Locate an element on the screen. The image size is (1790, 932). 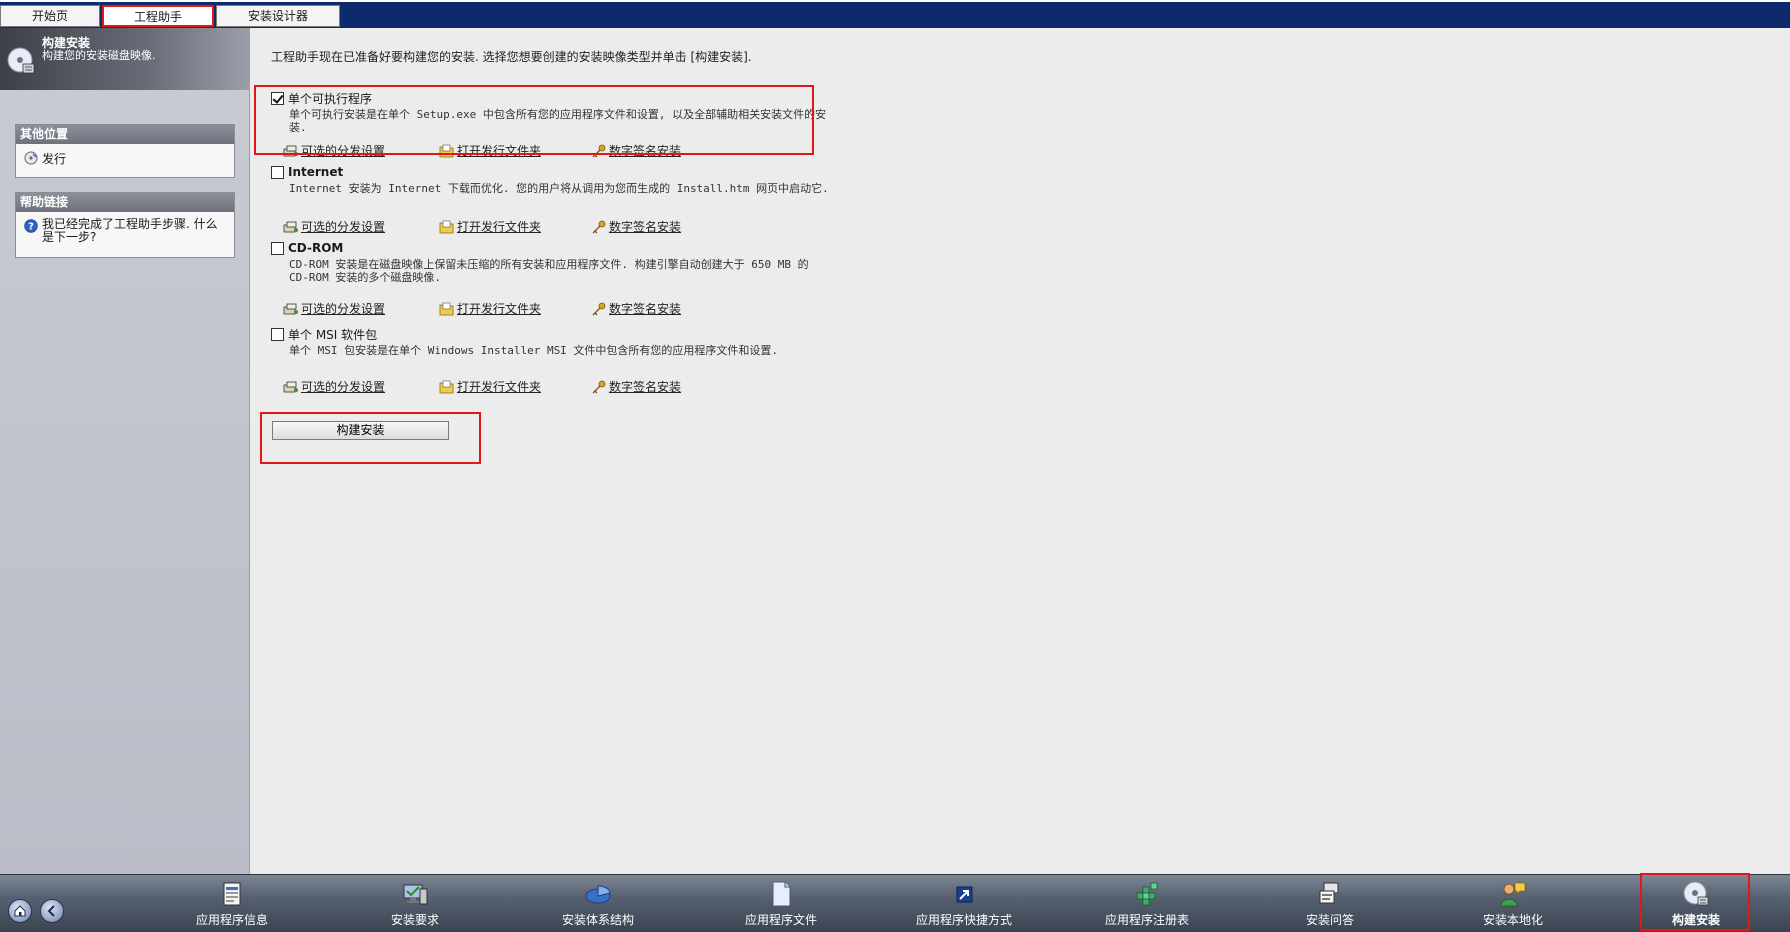
tab-project-assistant: 工程助手 is located at coordinates (158, 16).